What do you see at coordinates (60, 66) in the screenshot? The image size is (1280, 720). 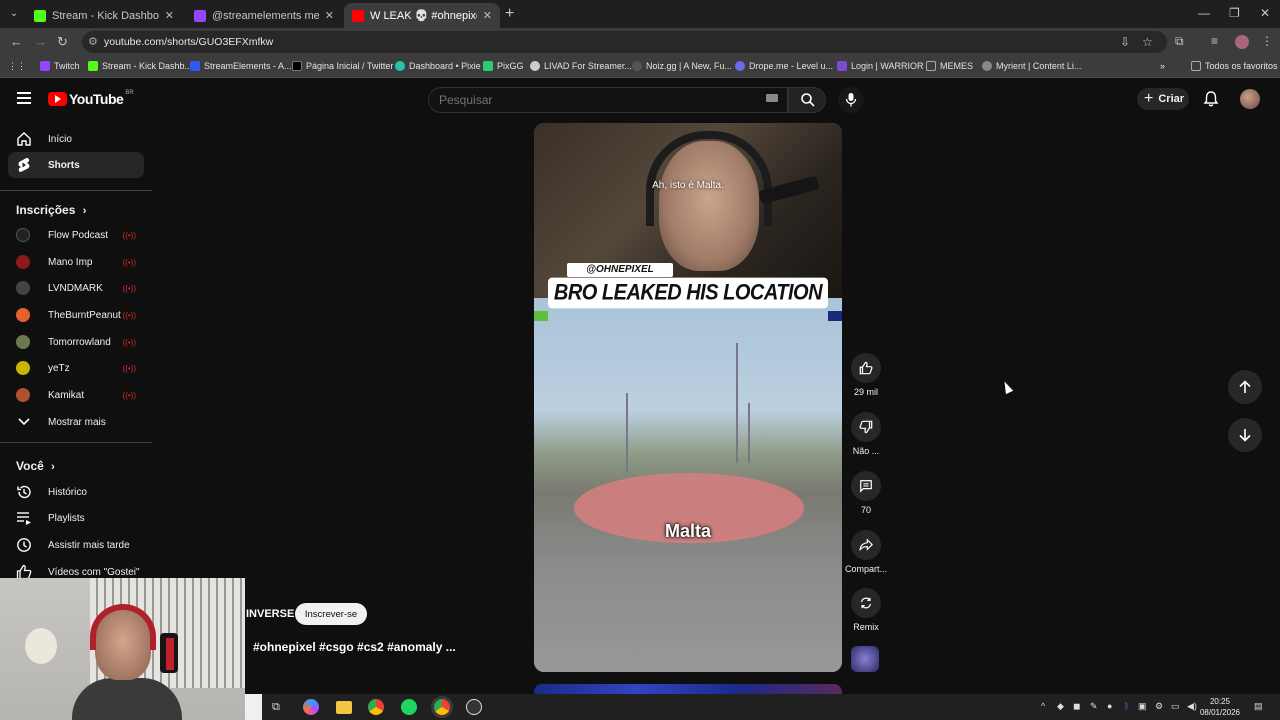 I see `bookmark-item: Twitch` at bounding box center [60, 66].